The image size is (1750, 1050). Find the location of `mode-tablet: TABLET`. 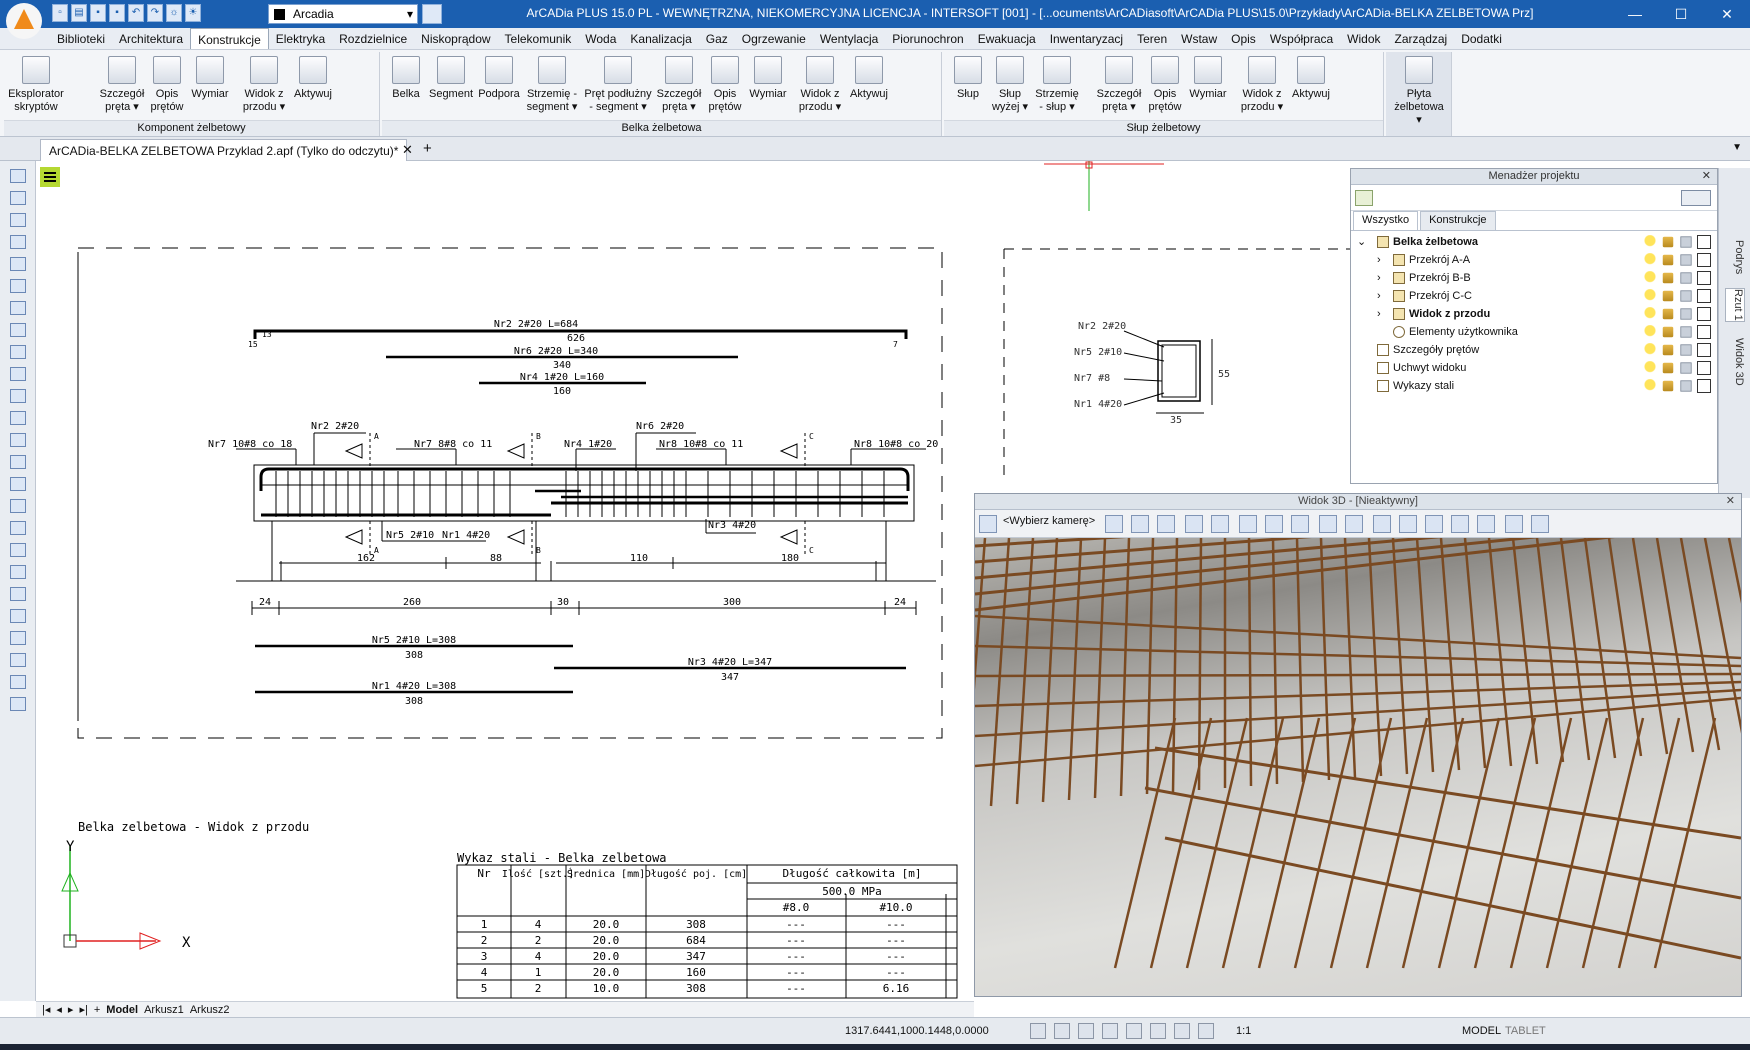

mode-tablet: TABLET is located at coordinates (1525, 1031).